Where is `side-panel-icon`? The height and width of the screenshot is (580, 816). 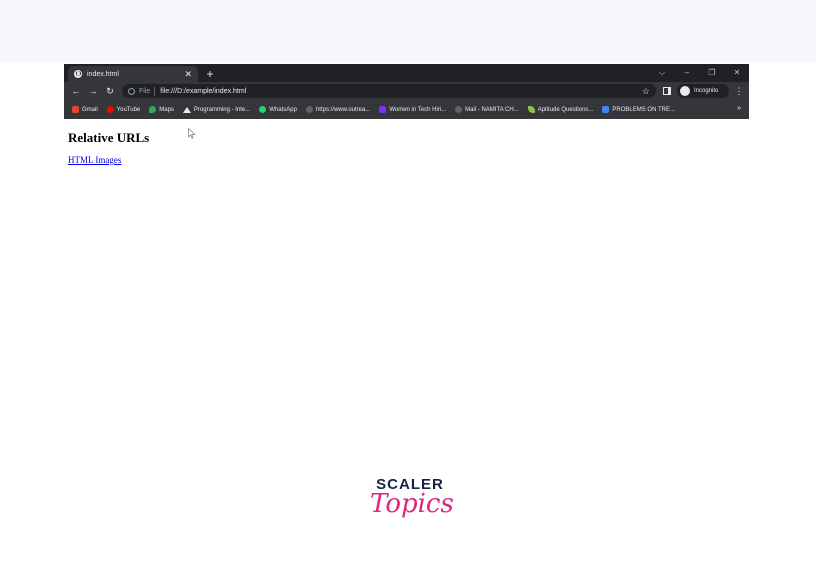 side-panel-icon is located at coordinates (667, 91).